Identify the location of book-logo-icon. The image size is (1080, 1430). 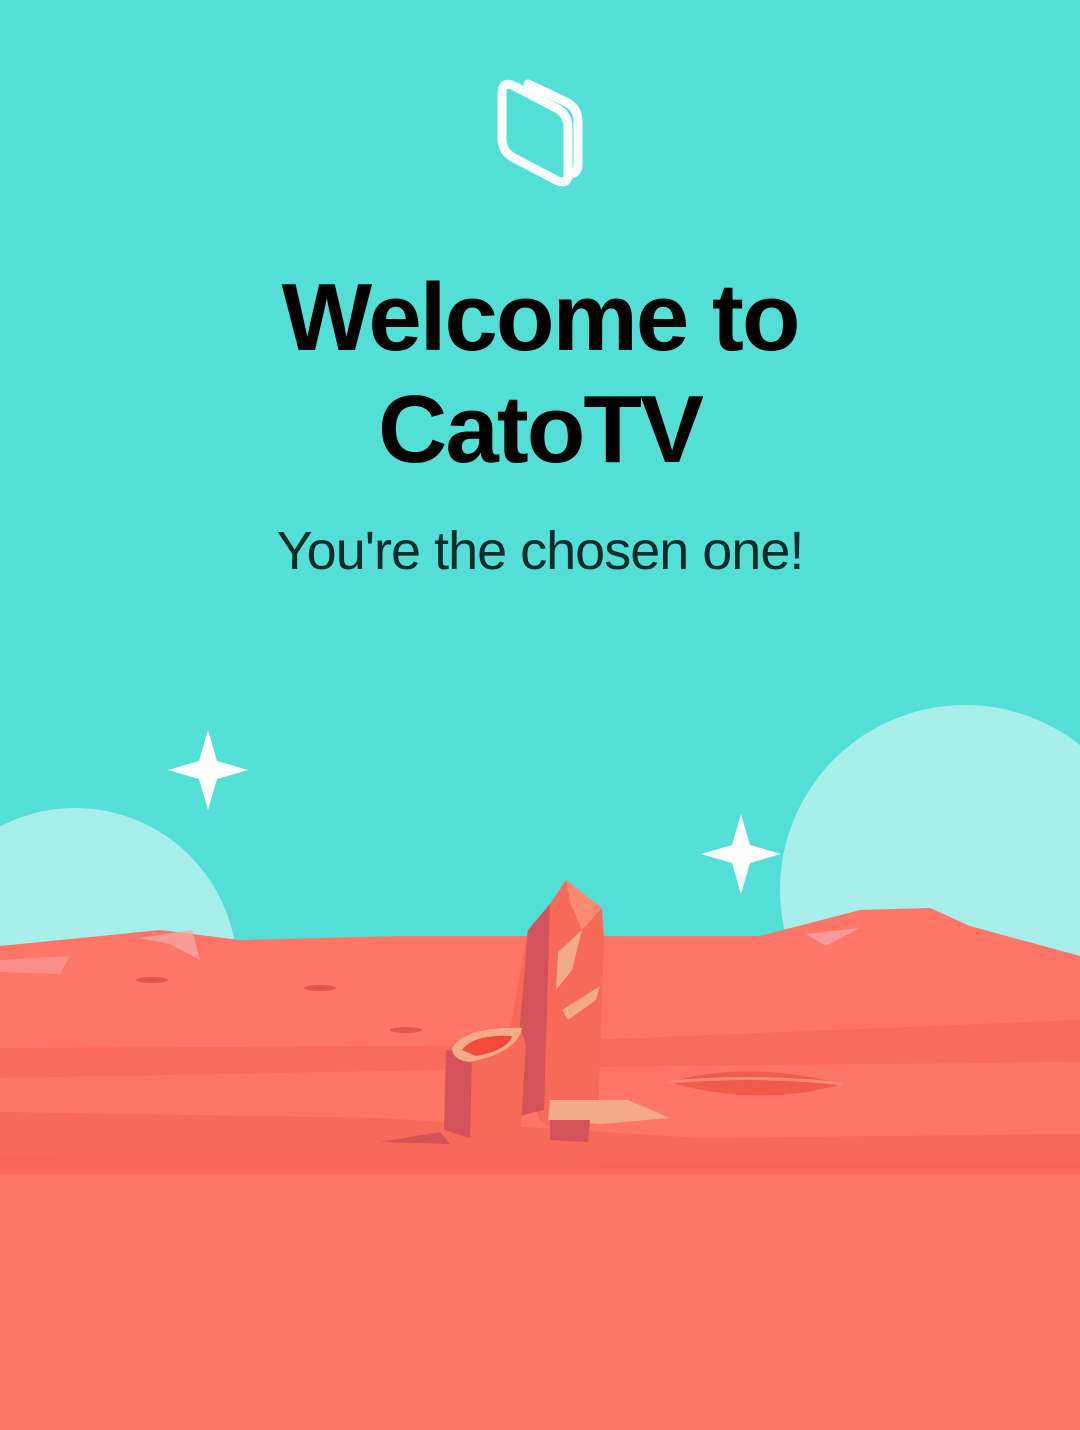
(540, 133).